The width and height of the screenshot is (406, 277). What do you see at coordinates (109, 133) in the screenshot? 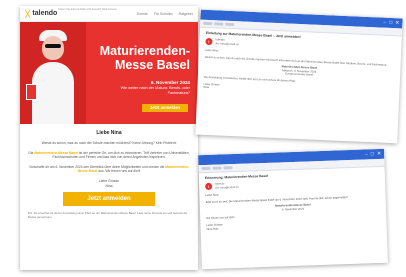
I see `greeting: Liebe Nina` at bounding box center [109, 133].